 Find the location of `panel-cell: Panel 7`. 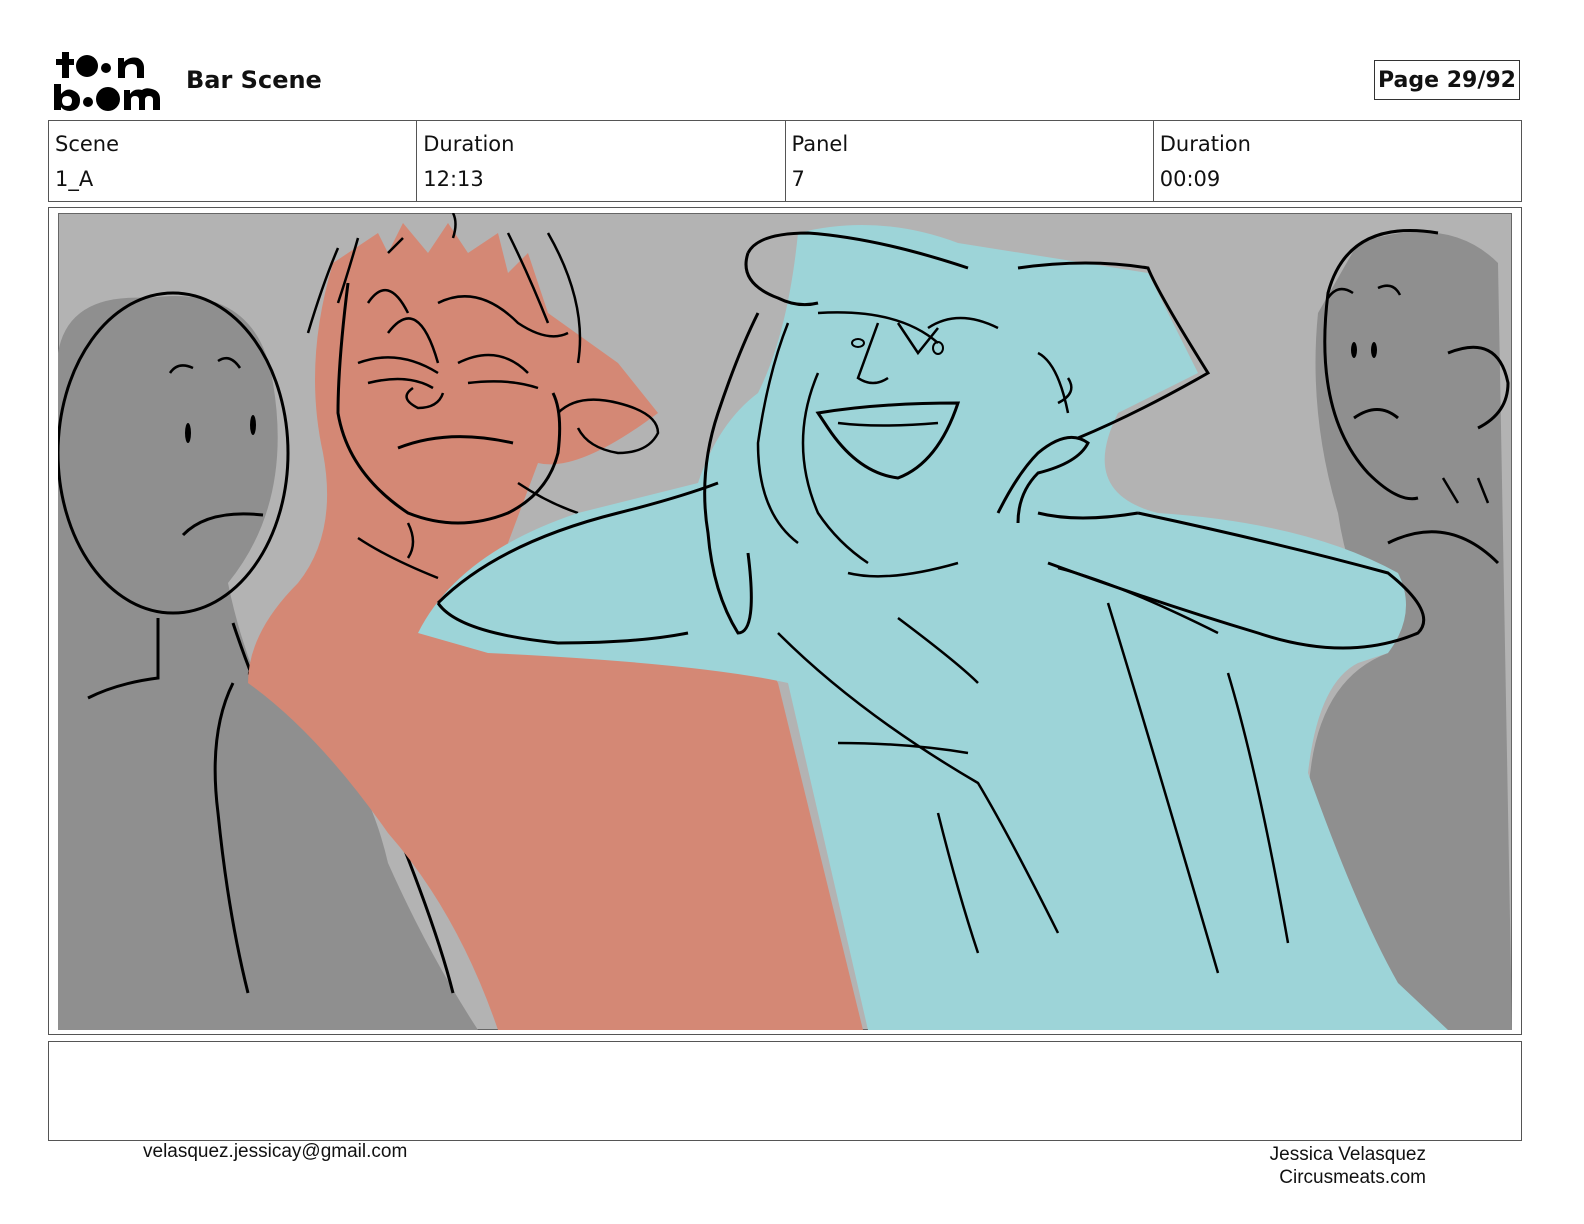

panel-cell: Panel 7 is located at coordinates (970, 161).